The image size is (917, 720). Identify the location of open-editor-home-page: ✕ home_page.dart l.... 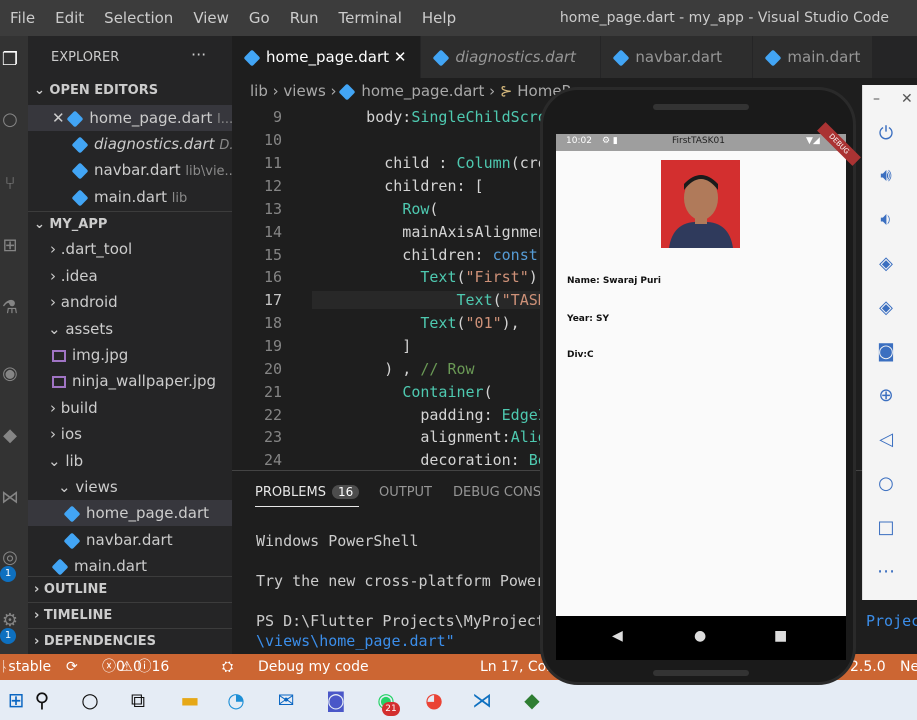
(130, 118).